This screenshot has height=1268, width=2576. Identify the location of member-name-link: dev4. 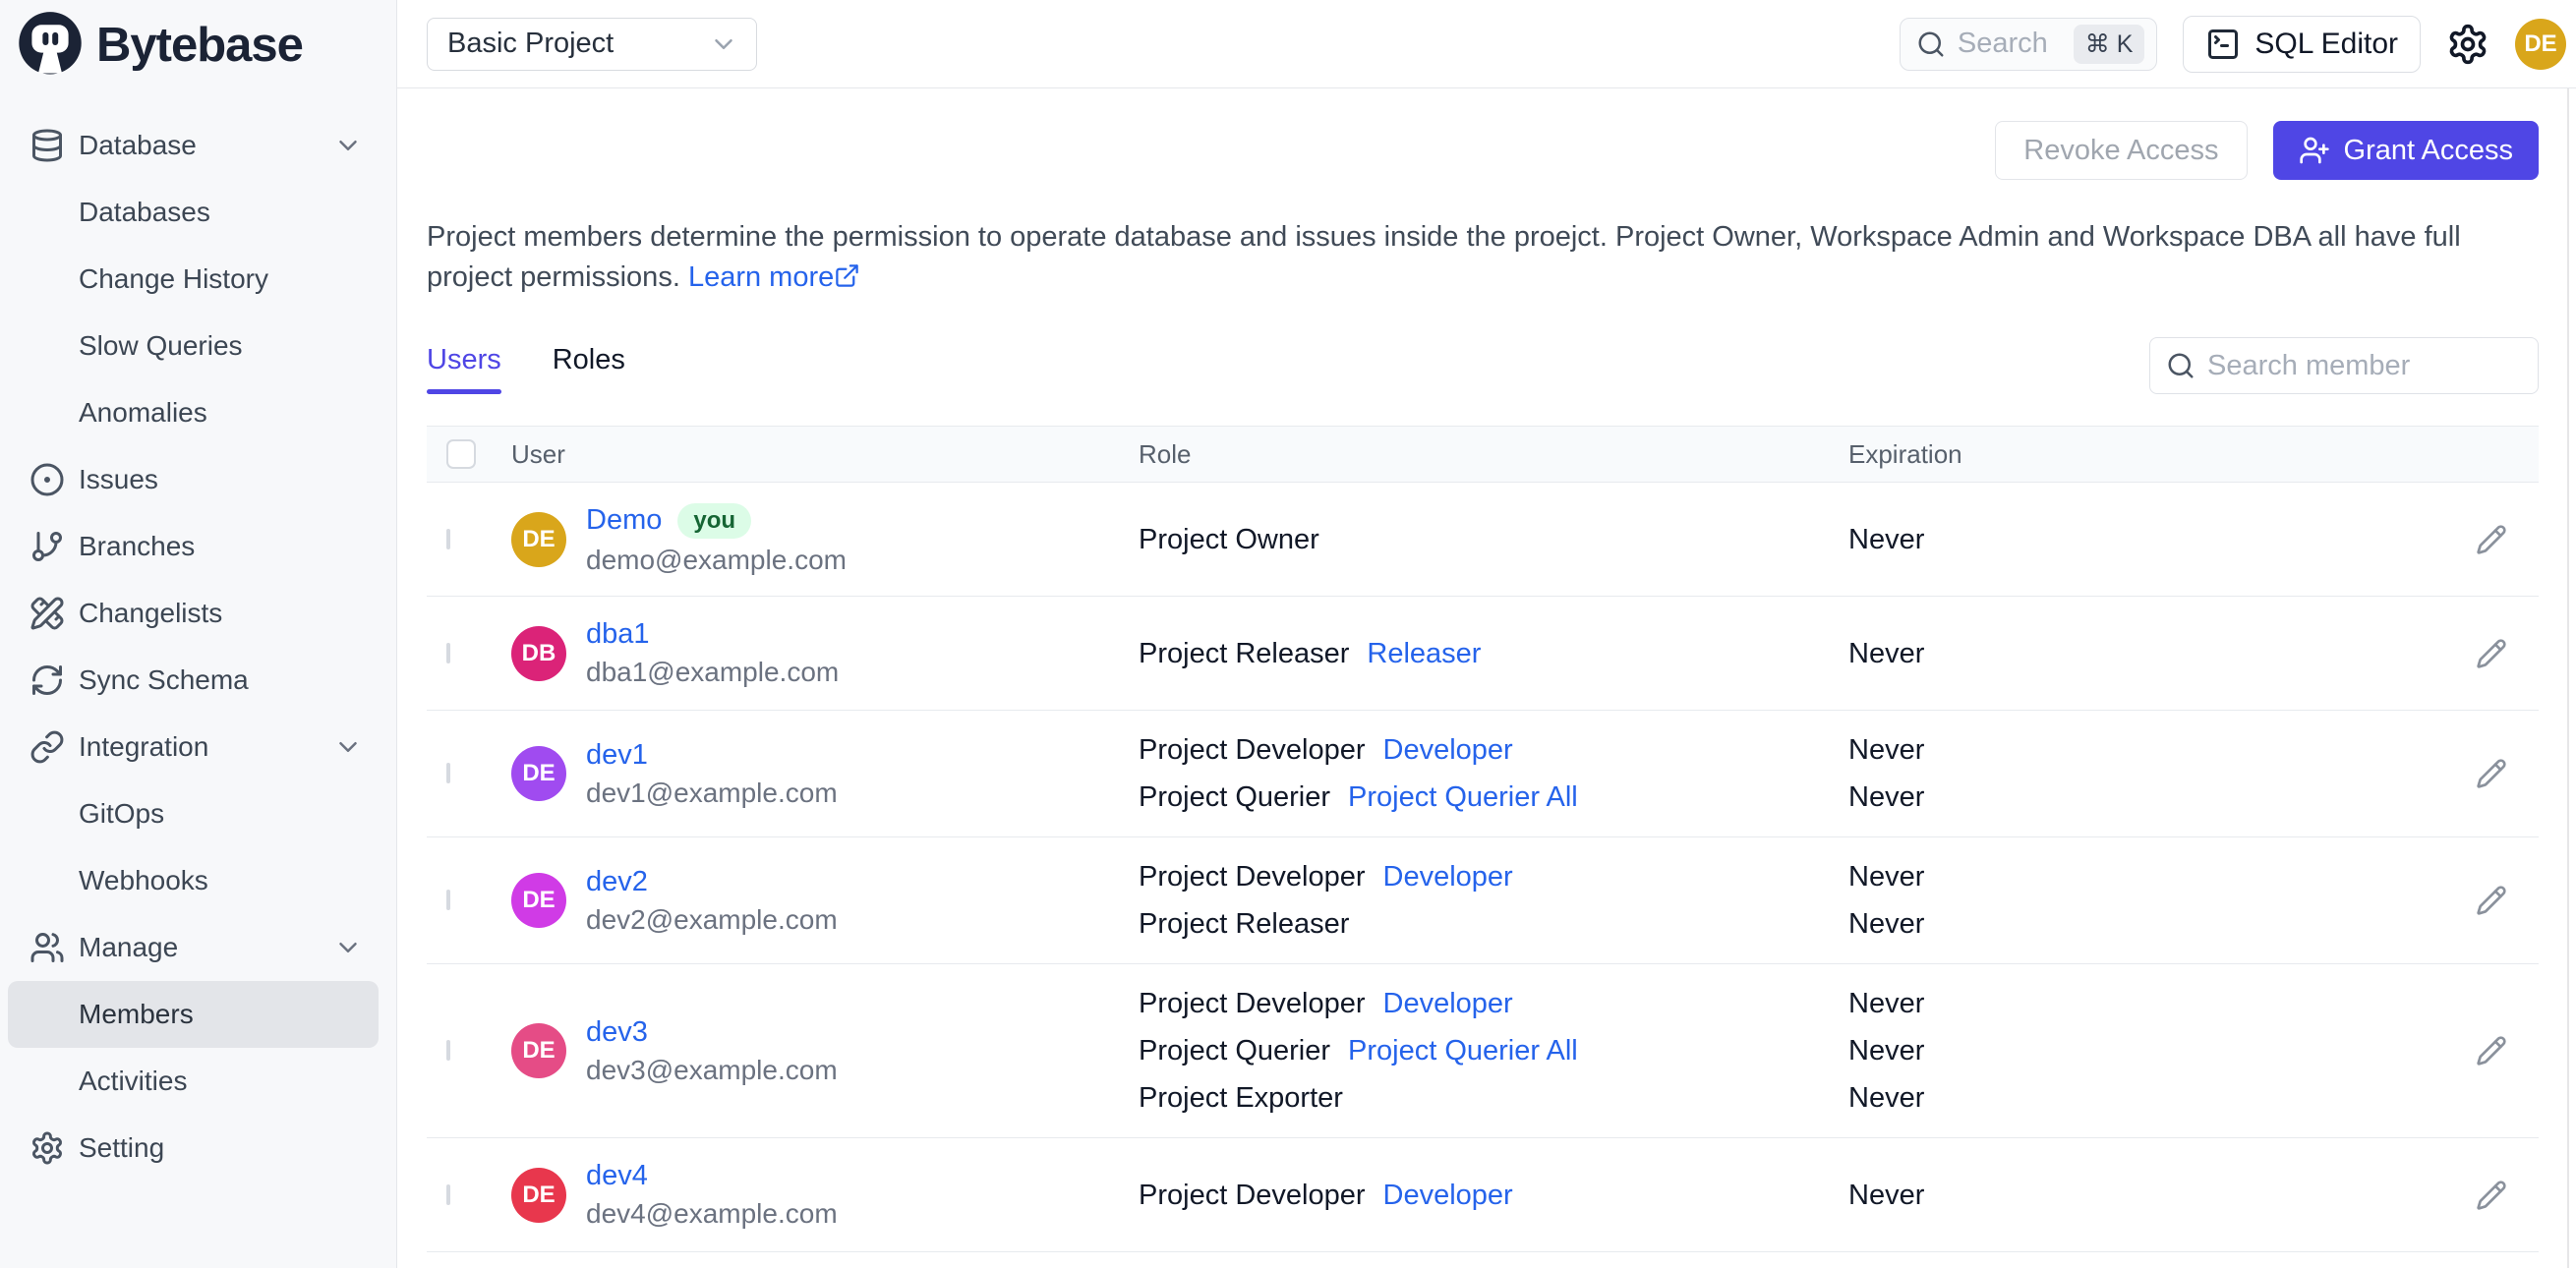
(617, 1176).